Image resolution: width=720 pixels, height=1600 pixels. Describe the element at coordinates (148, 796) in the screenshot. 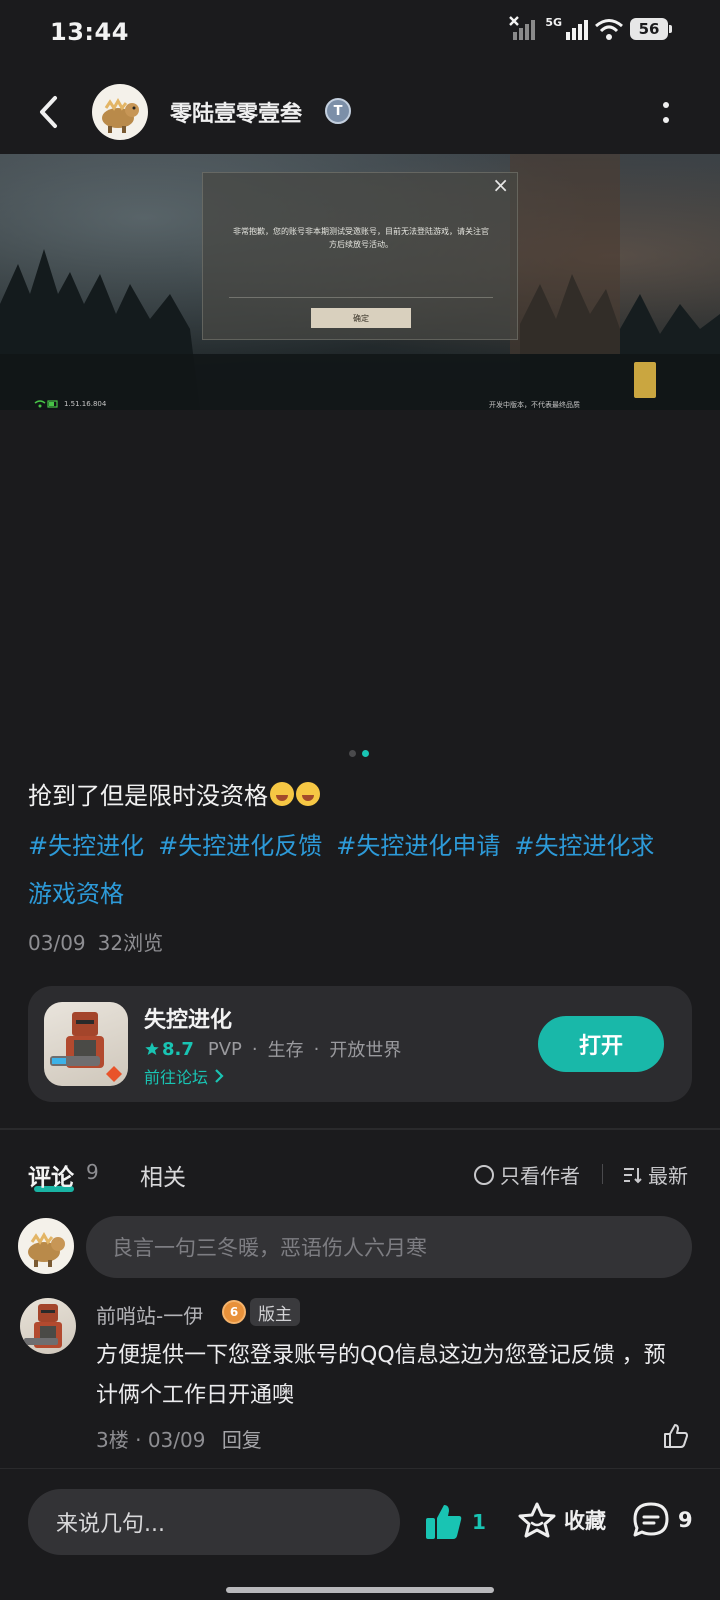

I see `post-body: 抢到了但是限时没资格` at that location.